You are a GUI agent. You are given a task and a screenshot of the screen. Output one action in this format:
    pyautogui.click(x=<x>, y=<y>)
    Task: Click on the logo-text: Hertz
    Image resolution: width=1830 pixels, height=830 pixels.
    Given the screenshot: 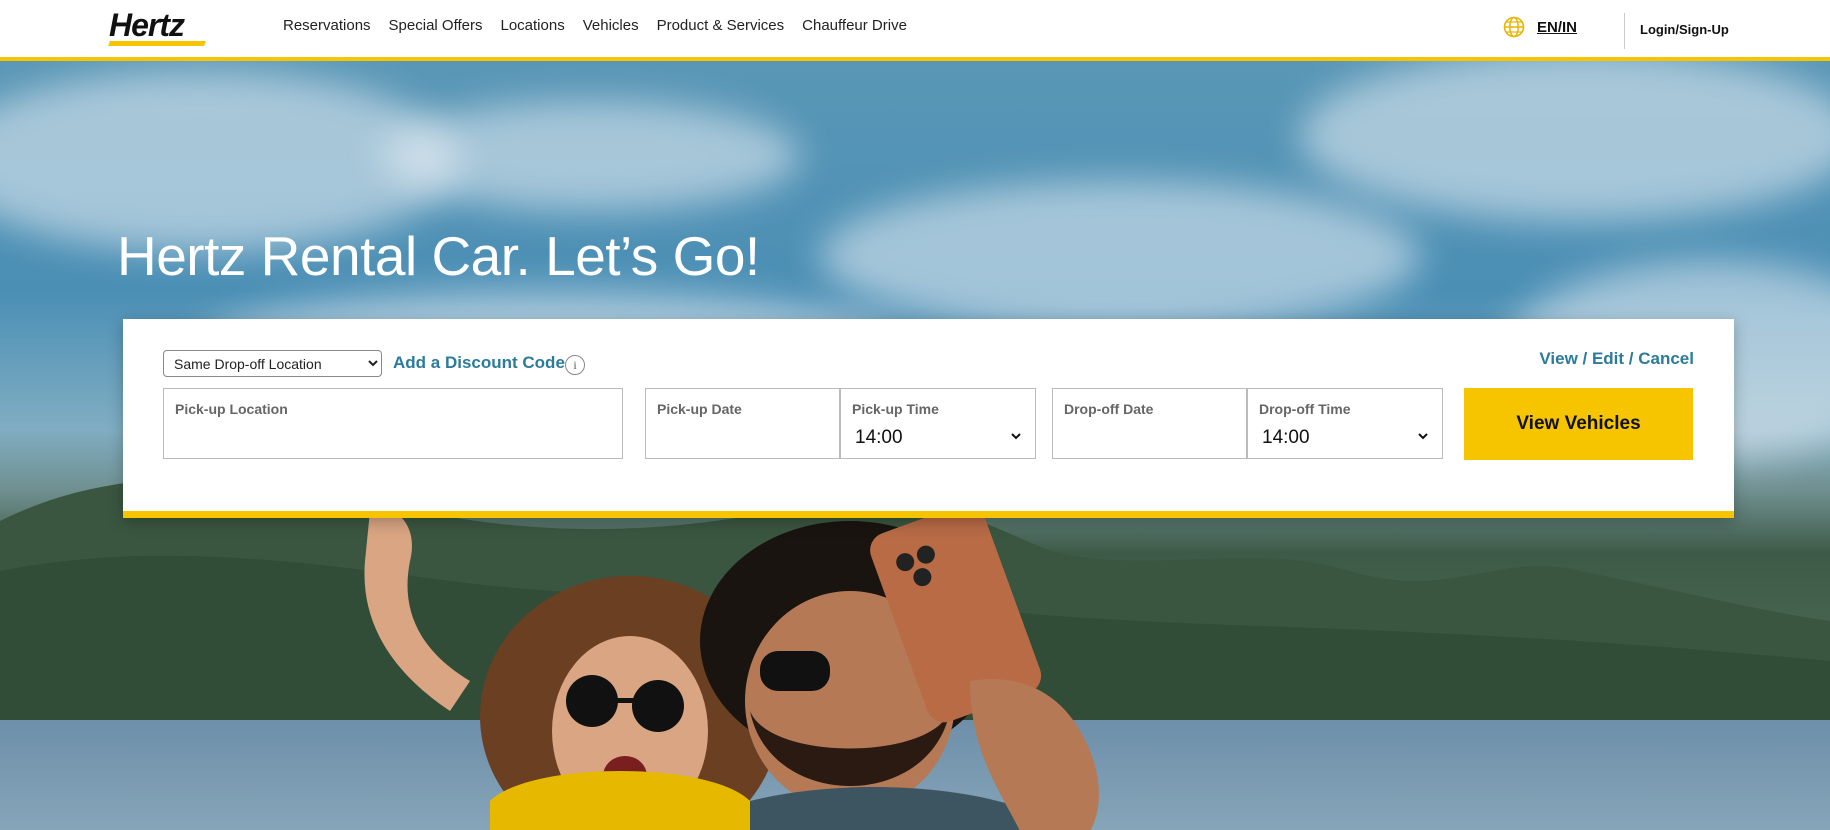 What is the action you would take?
    pyautogui.click(x=147, y=25)
    